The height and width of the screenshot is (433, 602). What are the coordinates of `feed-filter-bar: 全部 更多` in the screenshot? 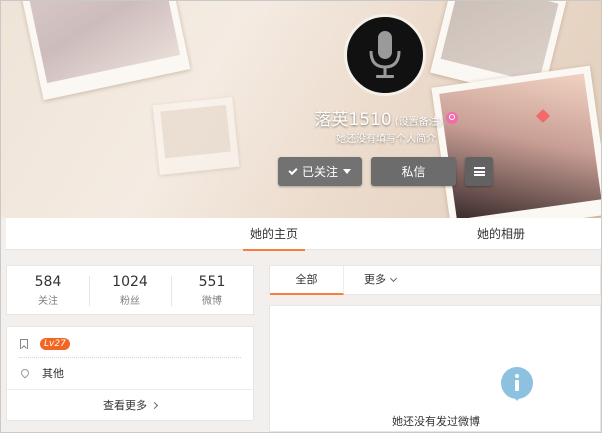 It's located at (435, 280).